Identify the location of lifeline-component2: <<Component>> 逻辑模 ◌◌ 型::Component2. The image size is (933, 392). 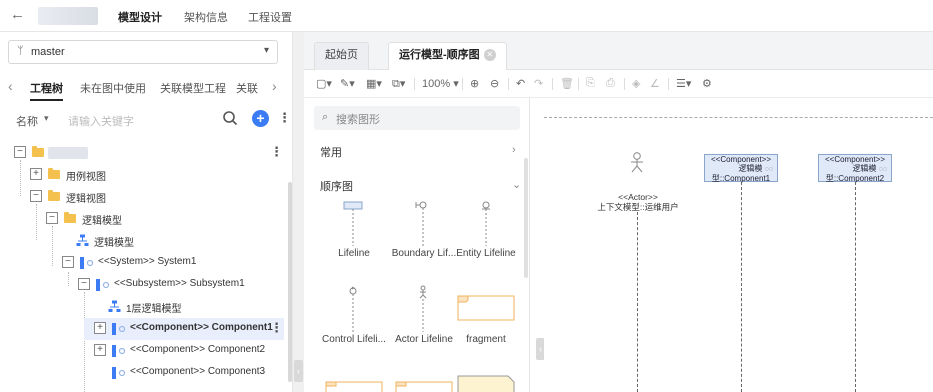
(855, 168).